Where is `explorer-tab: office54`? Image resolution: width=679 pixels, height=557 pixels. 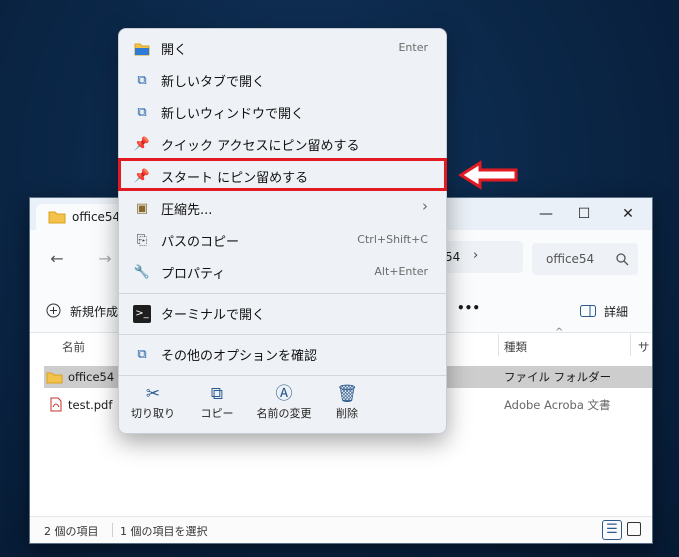
explorer-tab: office54 is located at coordinates (82, 217).